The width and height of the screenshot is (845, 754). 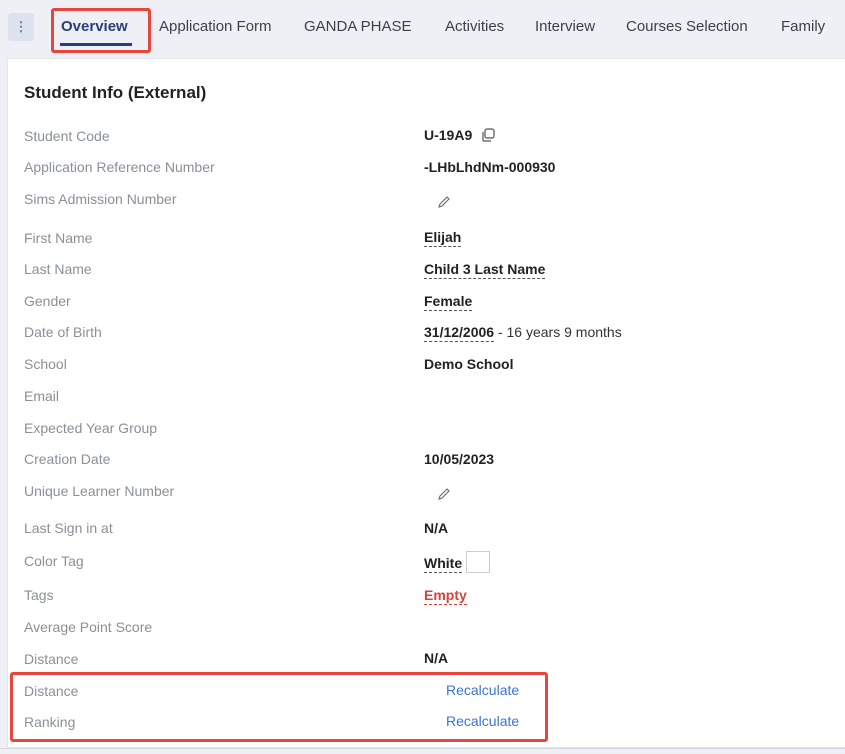 What do you see at coordinates (478, 562) in the screenshot?
I see `color-swatch` at bounding box center [478, 562].